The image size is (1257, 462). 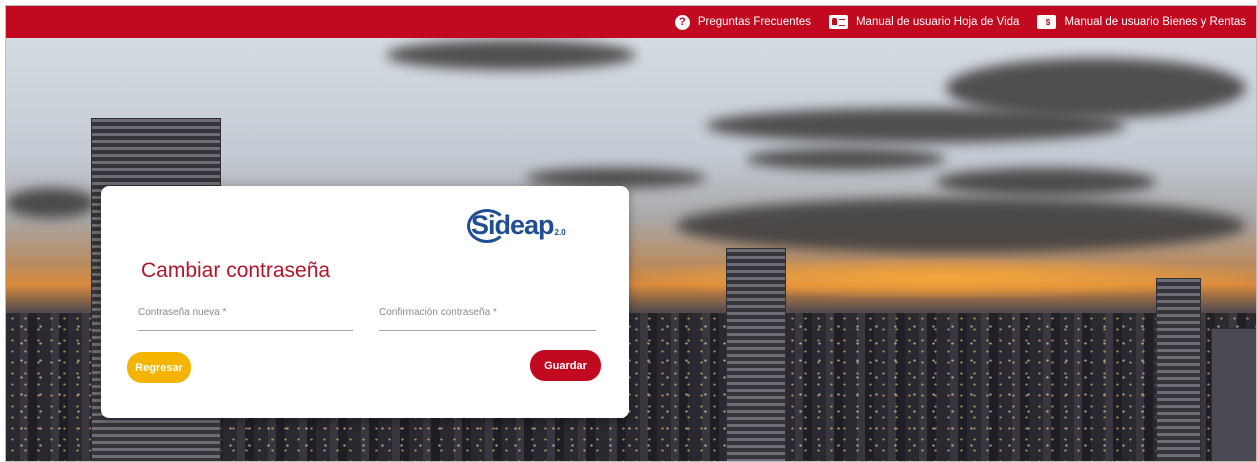 What do you see at coordinates (236, 270) in the screenshot?
I see `page-title: Cambiar contraseña` at bounding box center [236, 270].